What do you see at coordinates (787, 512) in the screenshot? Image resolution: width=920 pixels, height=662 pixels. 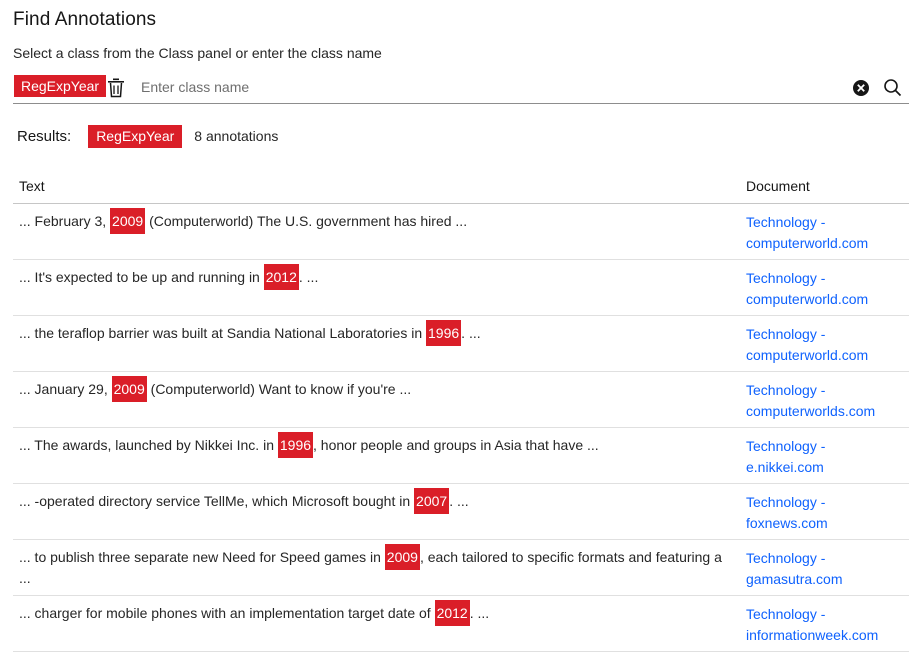 I see `document-link: Technology - foxnews.com` at bounding box center [787, 512].